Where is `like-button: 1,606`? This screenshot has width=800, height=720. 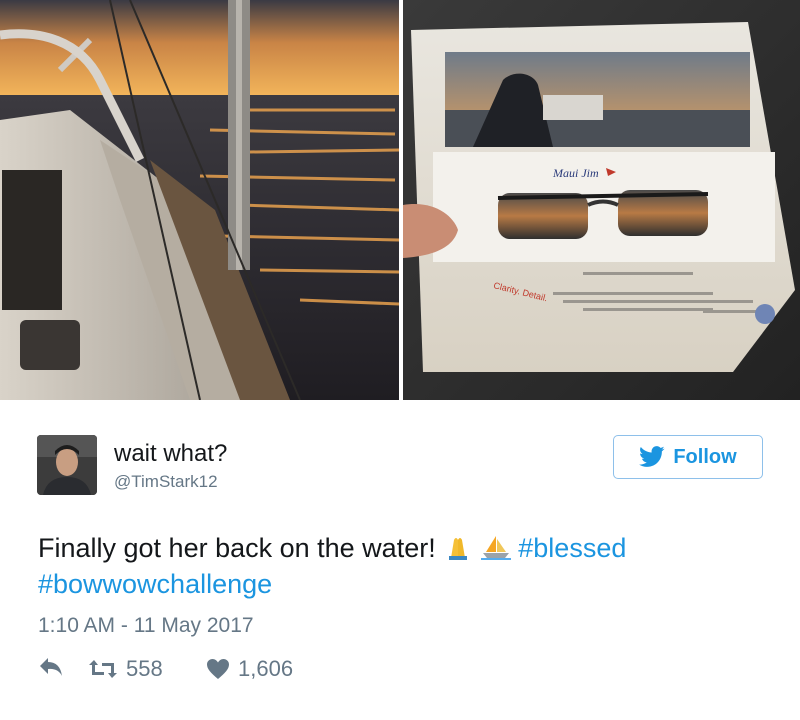 like-button: 1,606 is located at coordinates (249, 669).